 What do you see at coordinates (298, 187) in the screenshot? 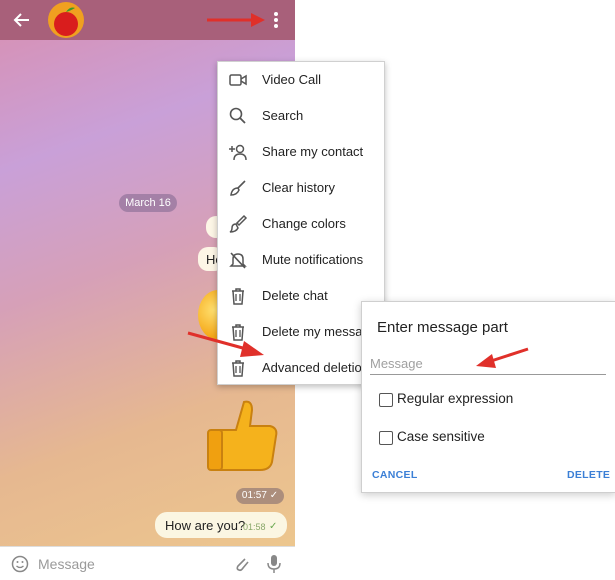
I see `menu-item-label: Clear history` at bounding box center [298, 187].